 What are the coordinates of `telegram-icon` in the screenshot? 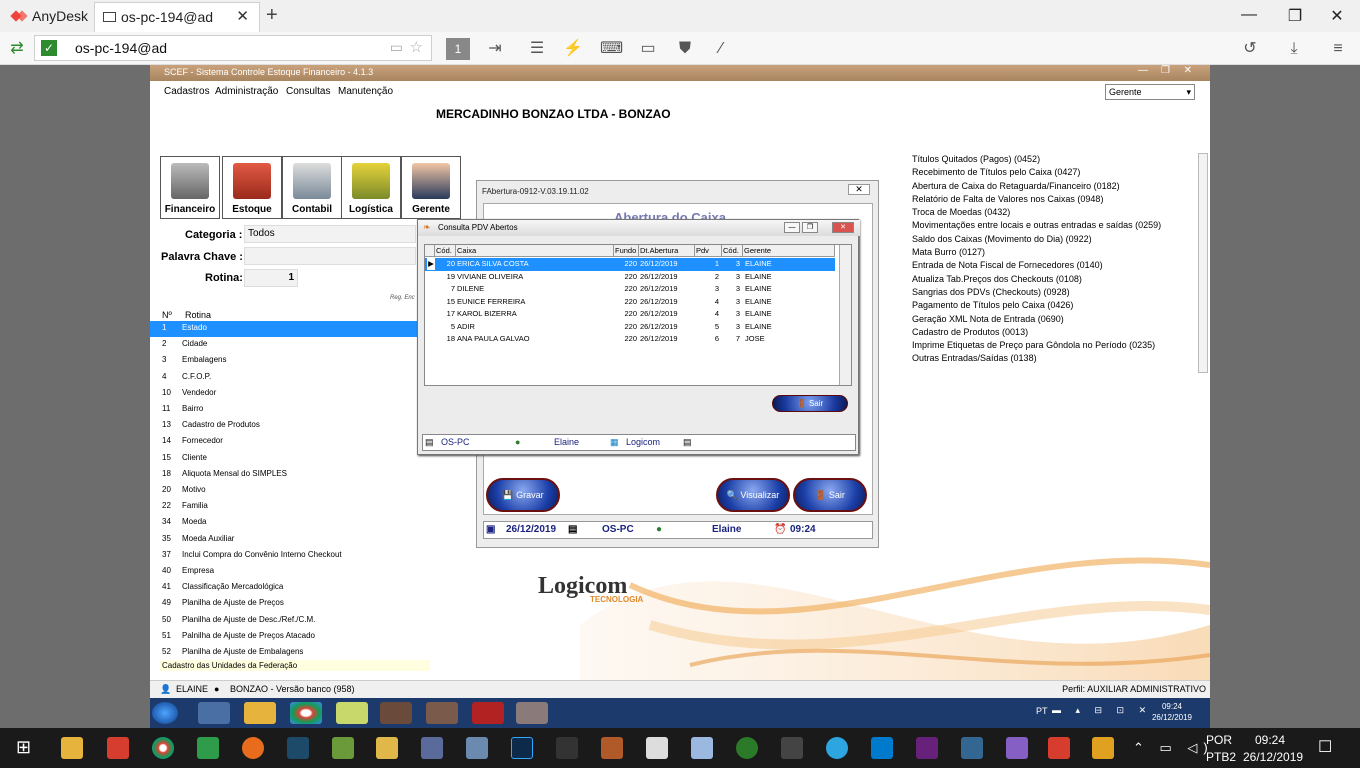 It's located at (837, 748).